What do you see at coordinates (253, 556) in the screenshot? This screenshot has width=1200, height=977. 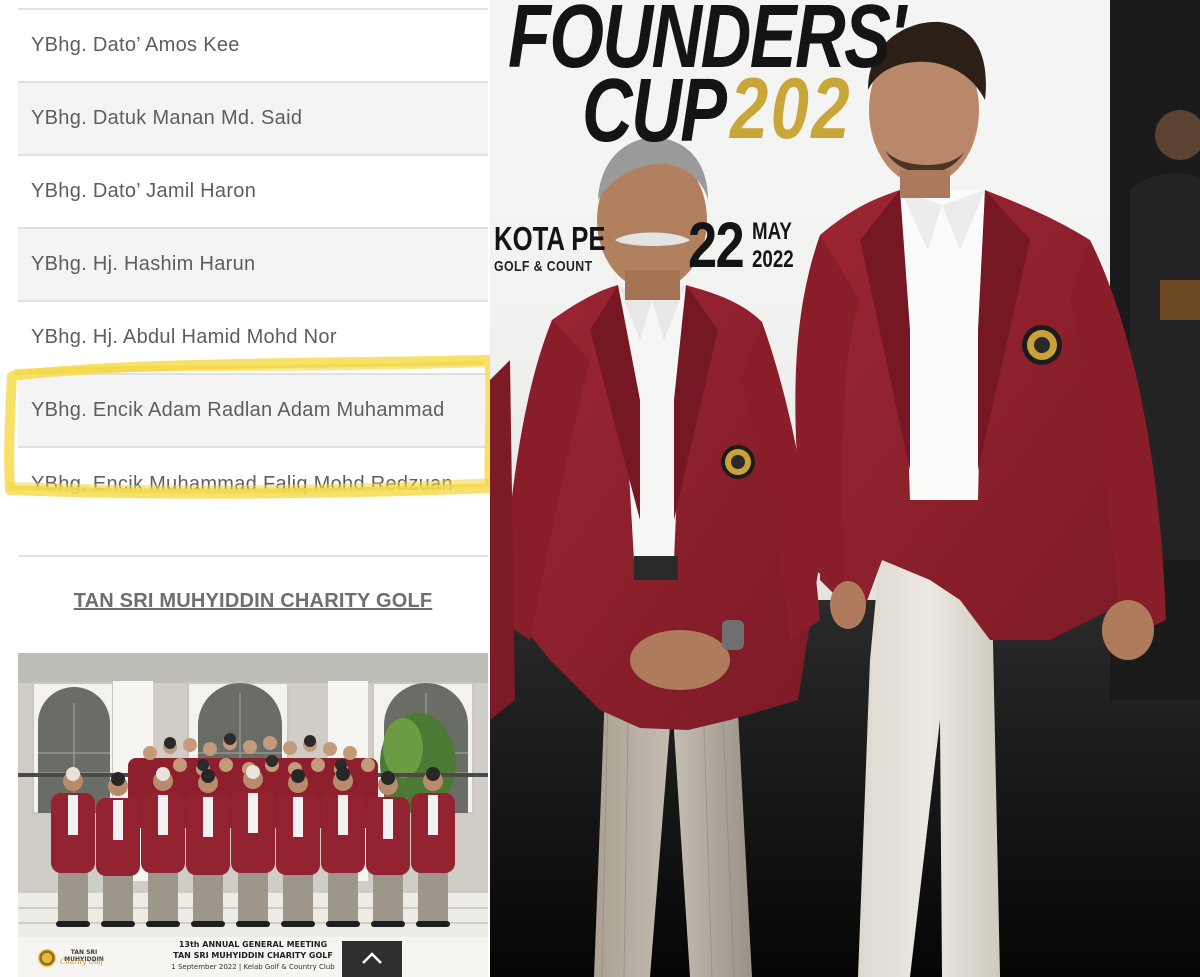 I see `divider` at bounding box center [253, 556].